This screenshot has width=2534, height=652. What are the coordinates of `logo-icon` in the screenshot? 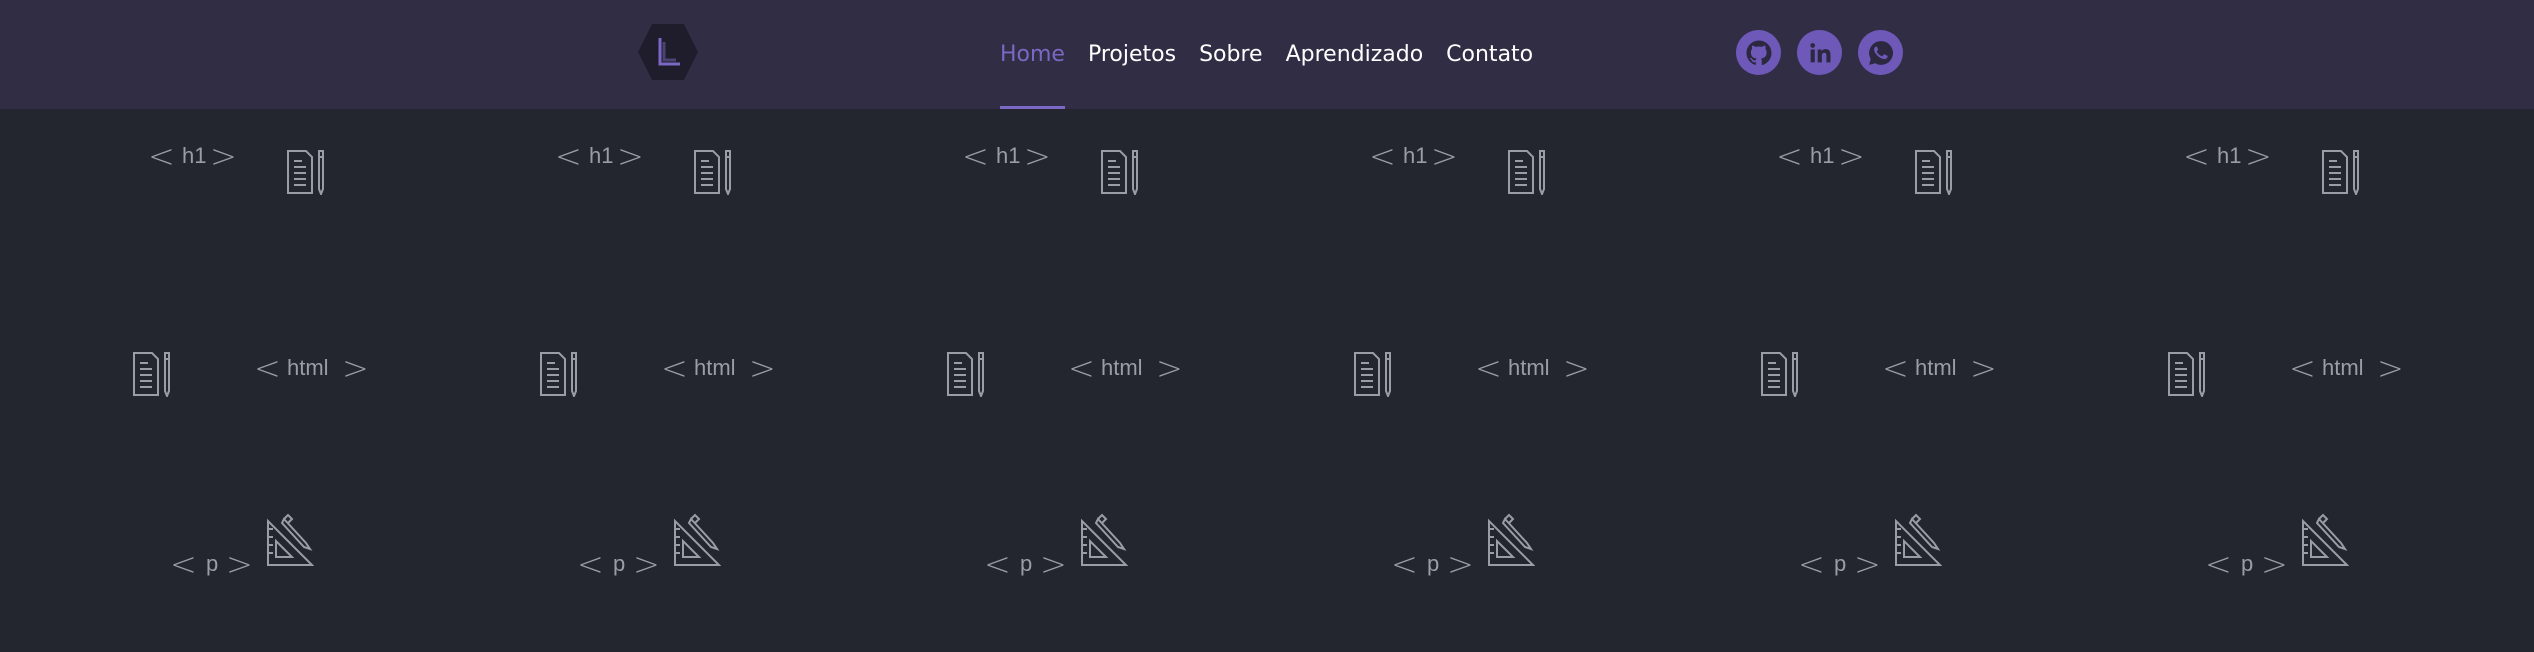 It's located at (668, 52).